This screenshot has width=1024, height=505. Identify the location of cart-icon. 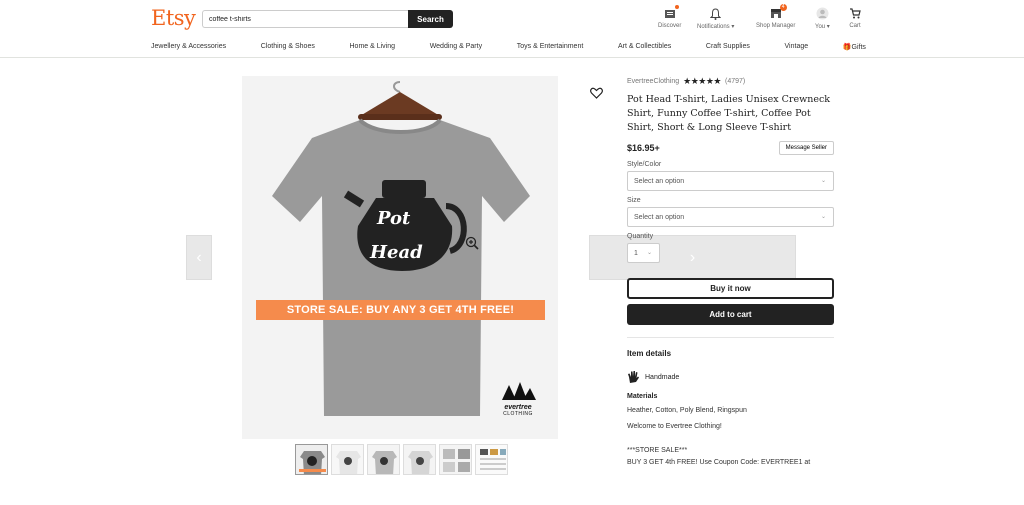
(855, 13).